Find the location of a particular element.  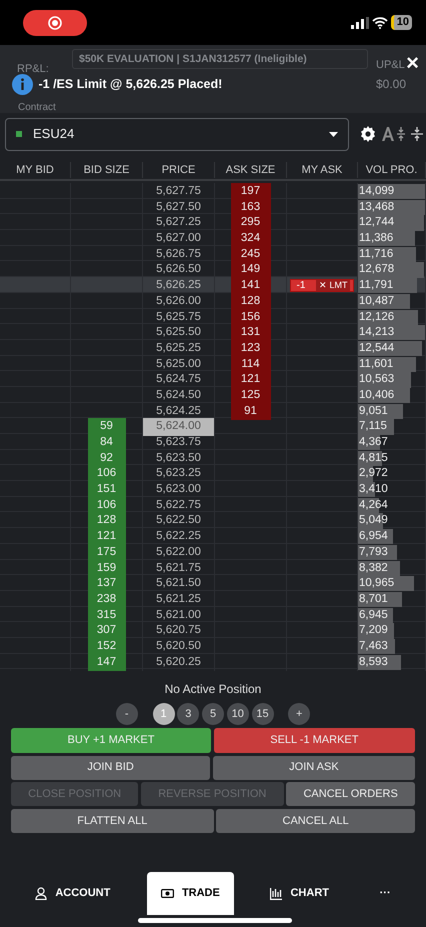

nav-tab: ACCOUNT is located at coordinates (72, 893).